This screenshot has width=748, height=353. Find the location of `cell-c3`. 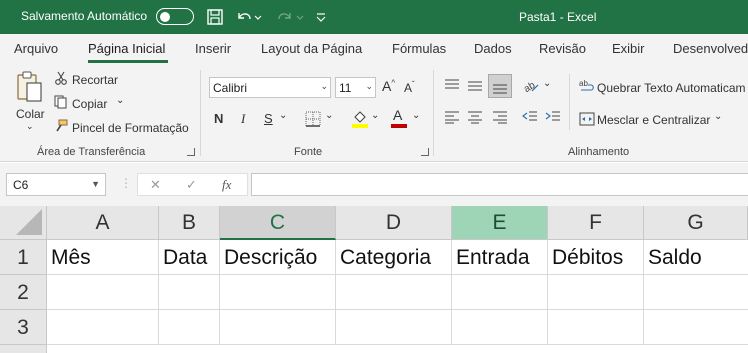

cell-c3 is located at coordinates (278, 327).